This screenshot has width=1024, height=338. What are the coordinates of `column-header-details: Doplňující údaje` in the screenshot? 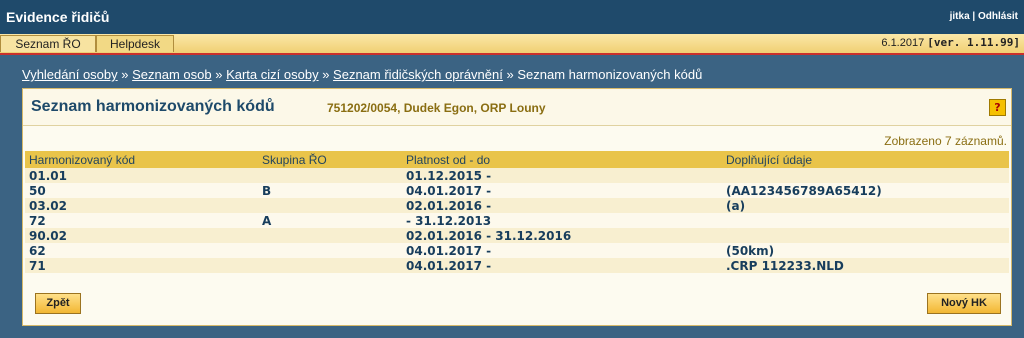 It's located at (865, 159).